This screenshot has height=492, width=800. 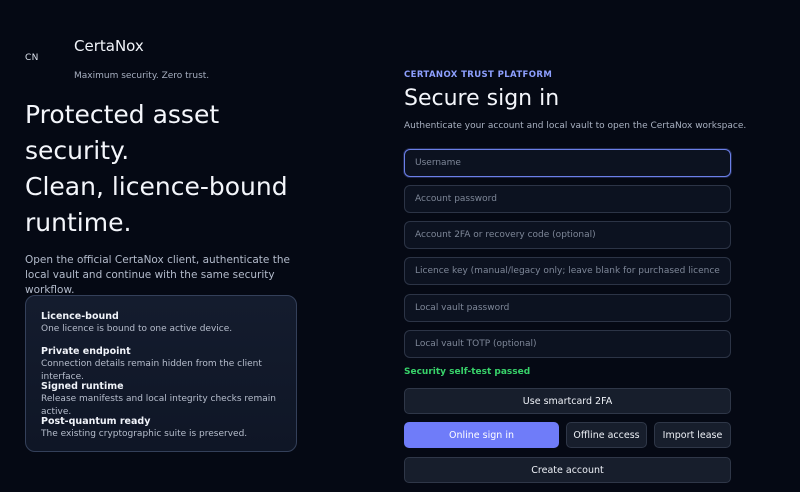 I want to click on hero-title-line-3: Clean, licence-bound, so click(x=156, y=186).